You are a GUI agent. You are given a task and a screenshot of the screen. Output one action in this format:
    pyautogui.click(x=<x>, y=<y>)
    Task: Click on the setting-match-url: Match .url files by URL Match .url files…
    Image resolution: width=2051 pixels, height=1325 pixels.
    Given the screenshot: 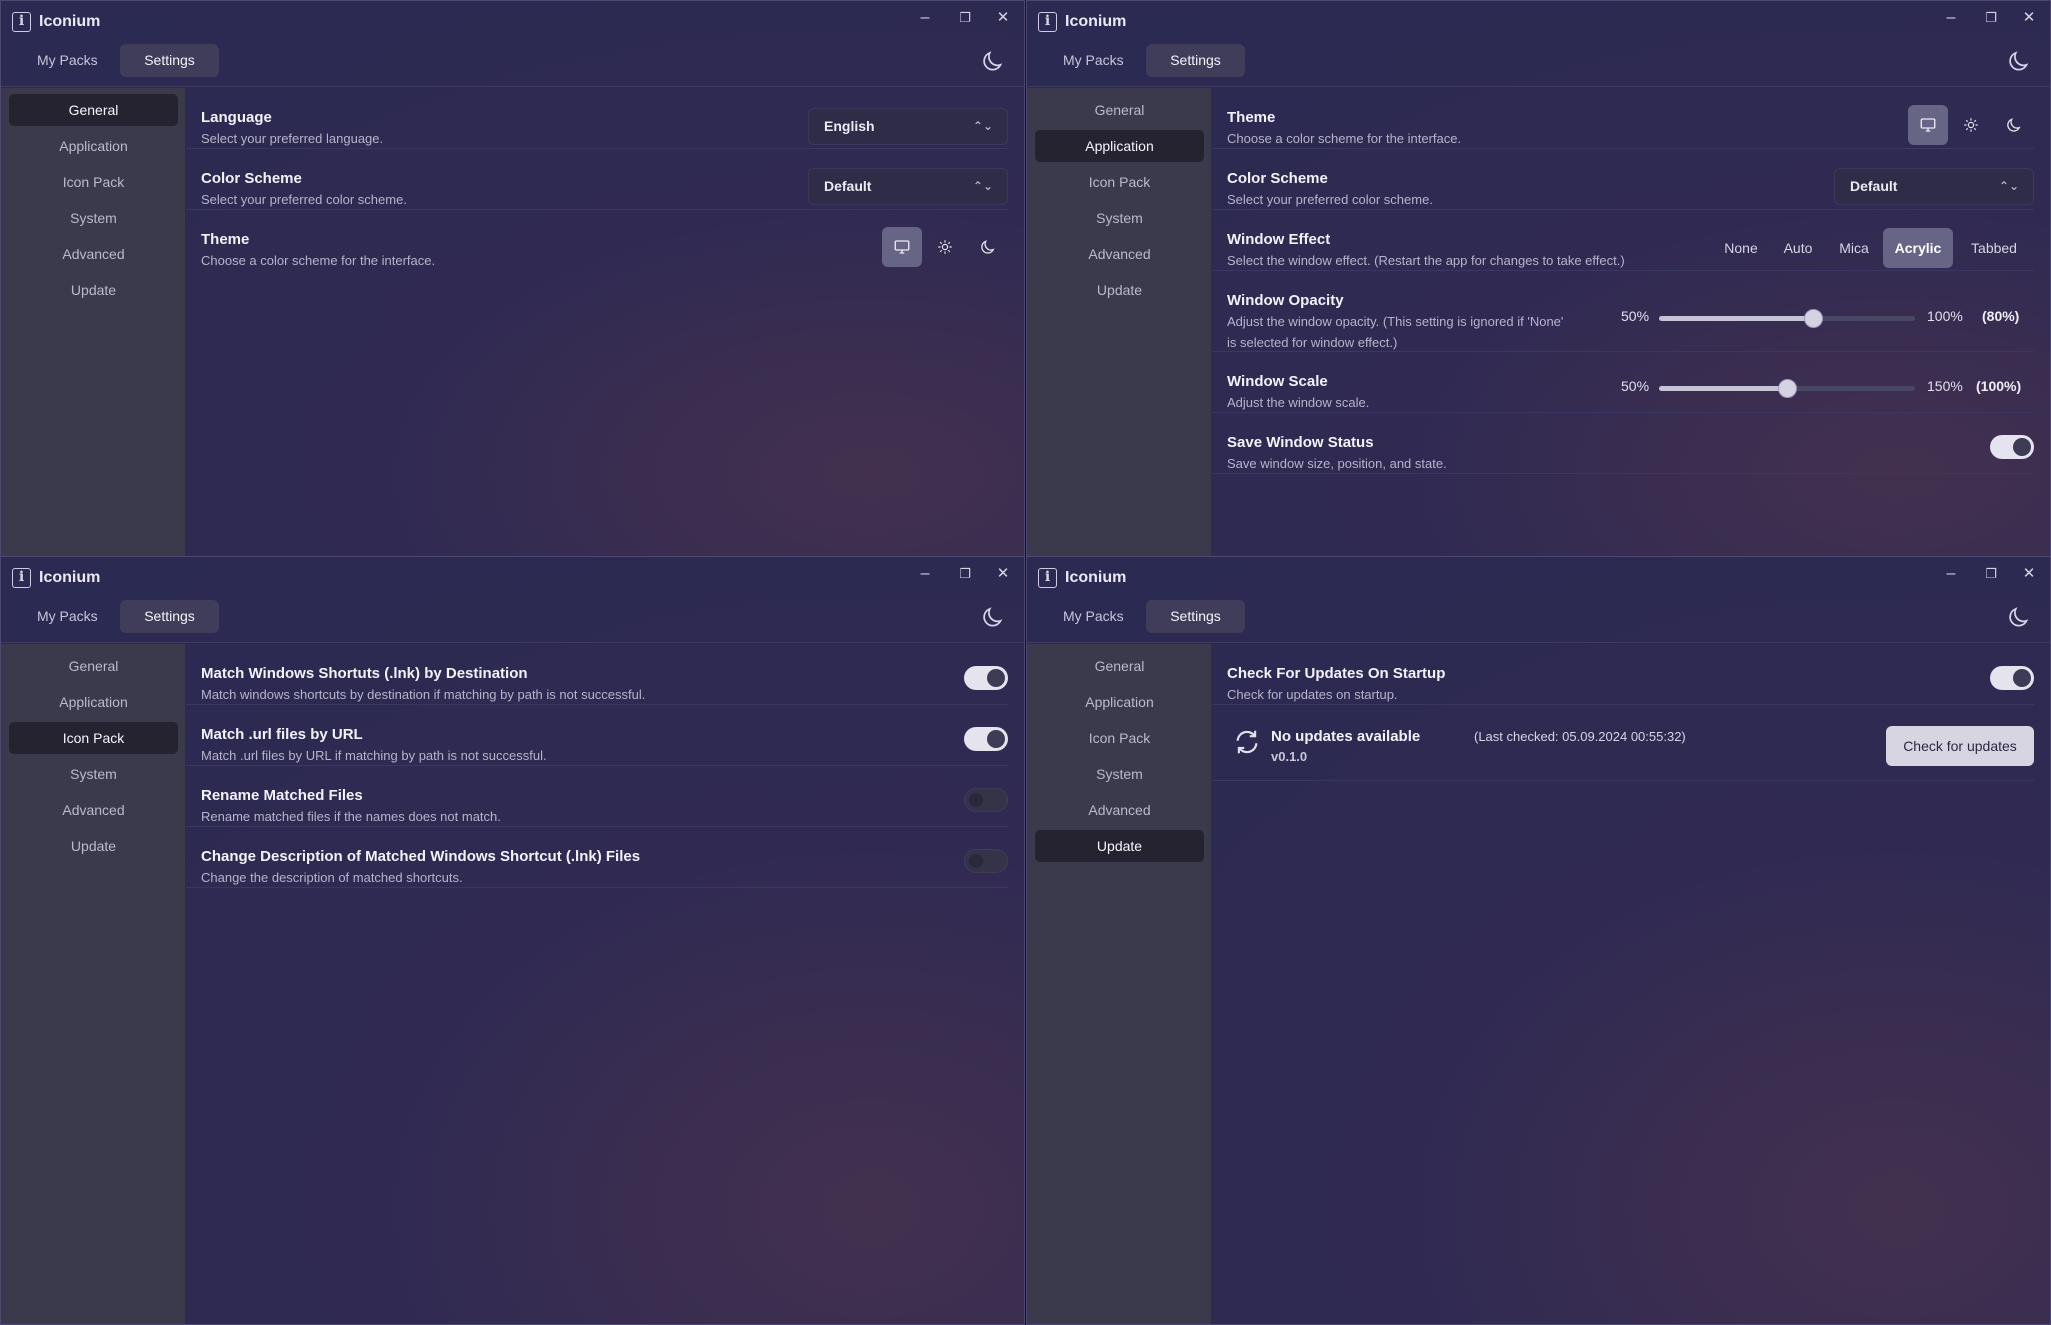 What is the action you would take?
    pyautogui.click(x=597, y=735)
    